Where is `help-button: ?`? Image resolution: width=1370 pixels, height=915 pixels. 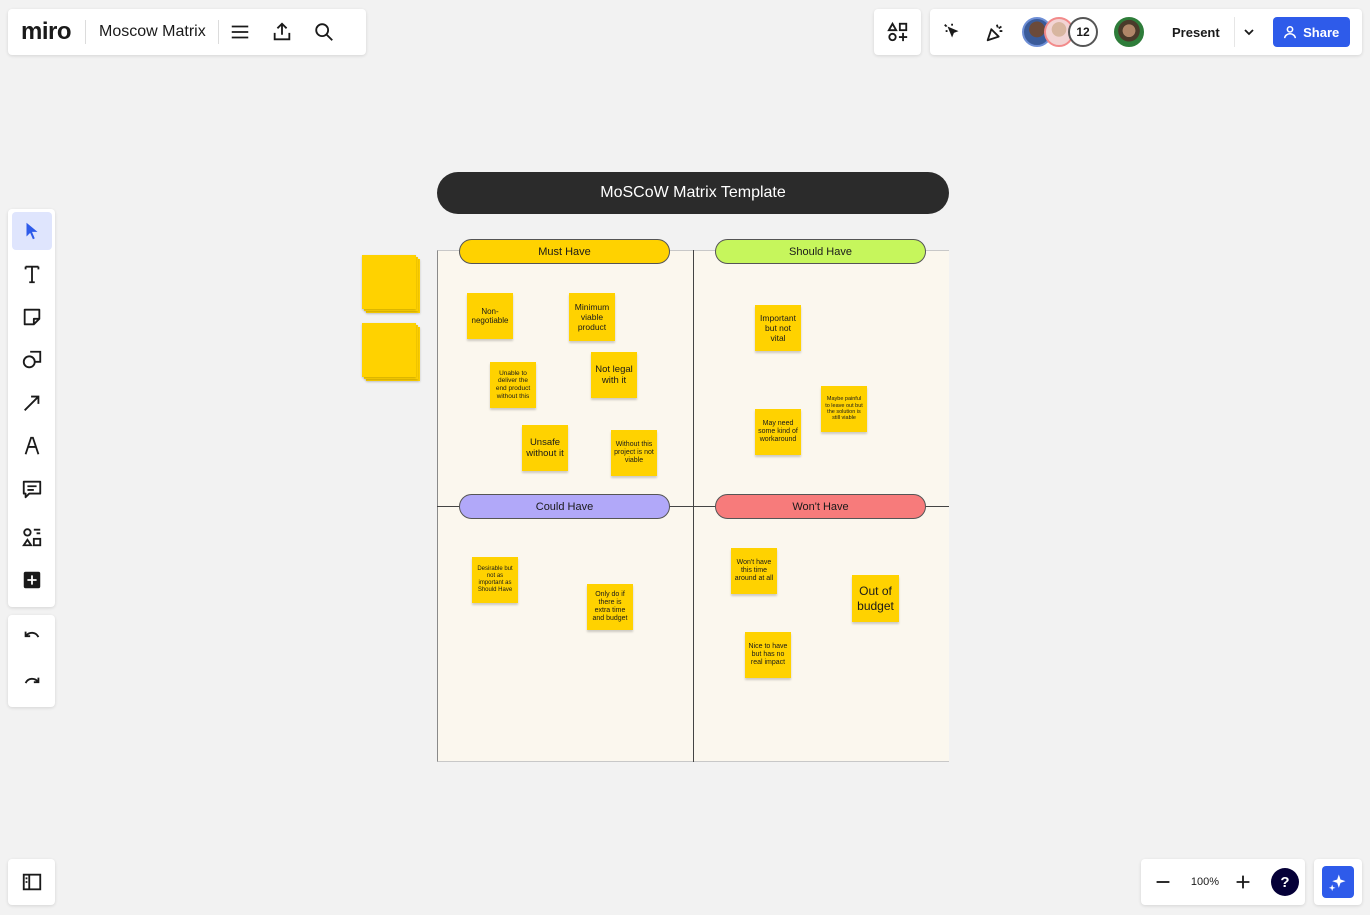
help-button: ? is located at coordinates (1285, 882).